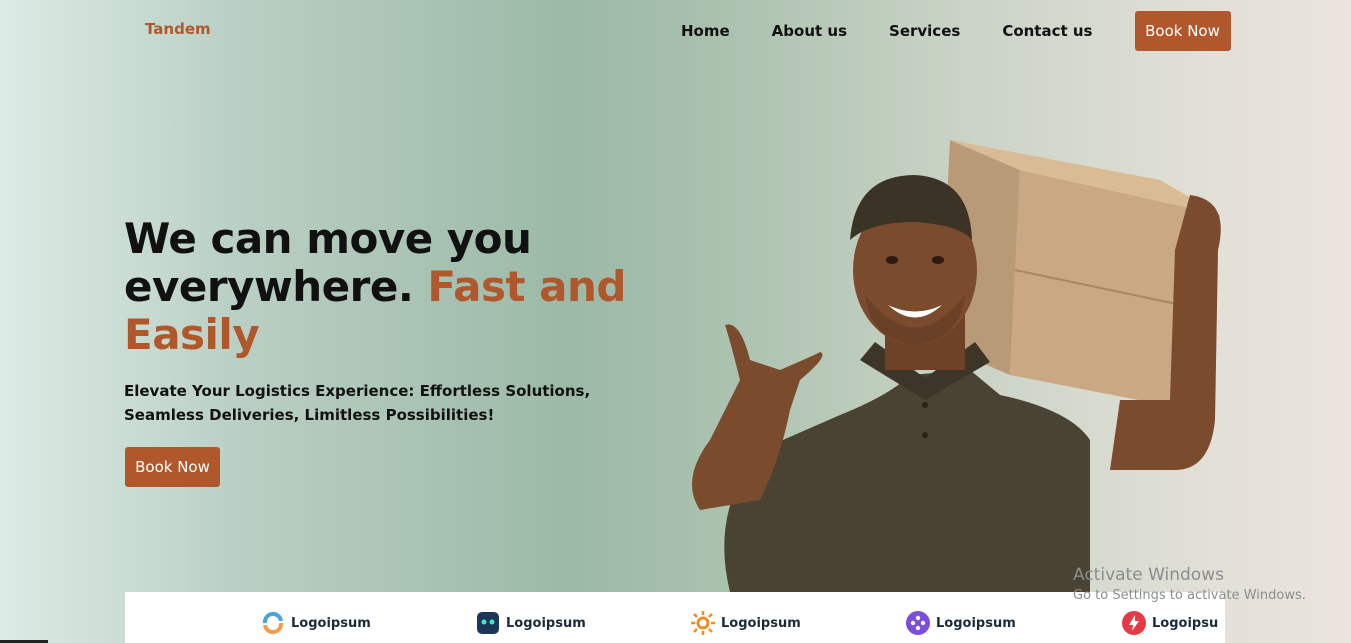  Describe the element at coordinates (1189, 595) in the screenshot. I see `watermark-subtitle: Go to Settings to activate Windows.` at that location.